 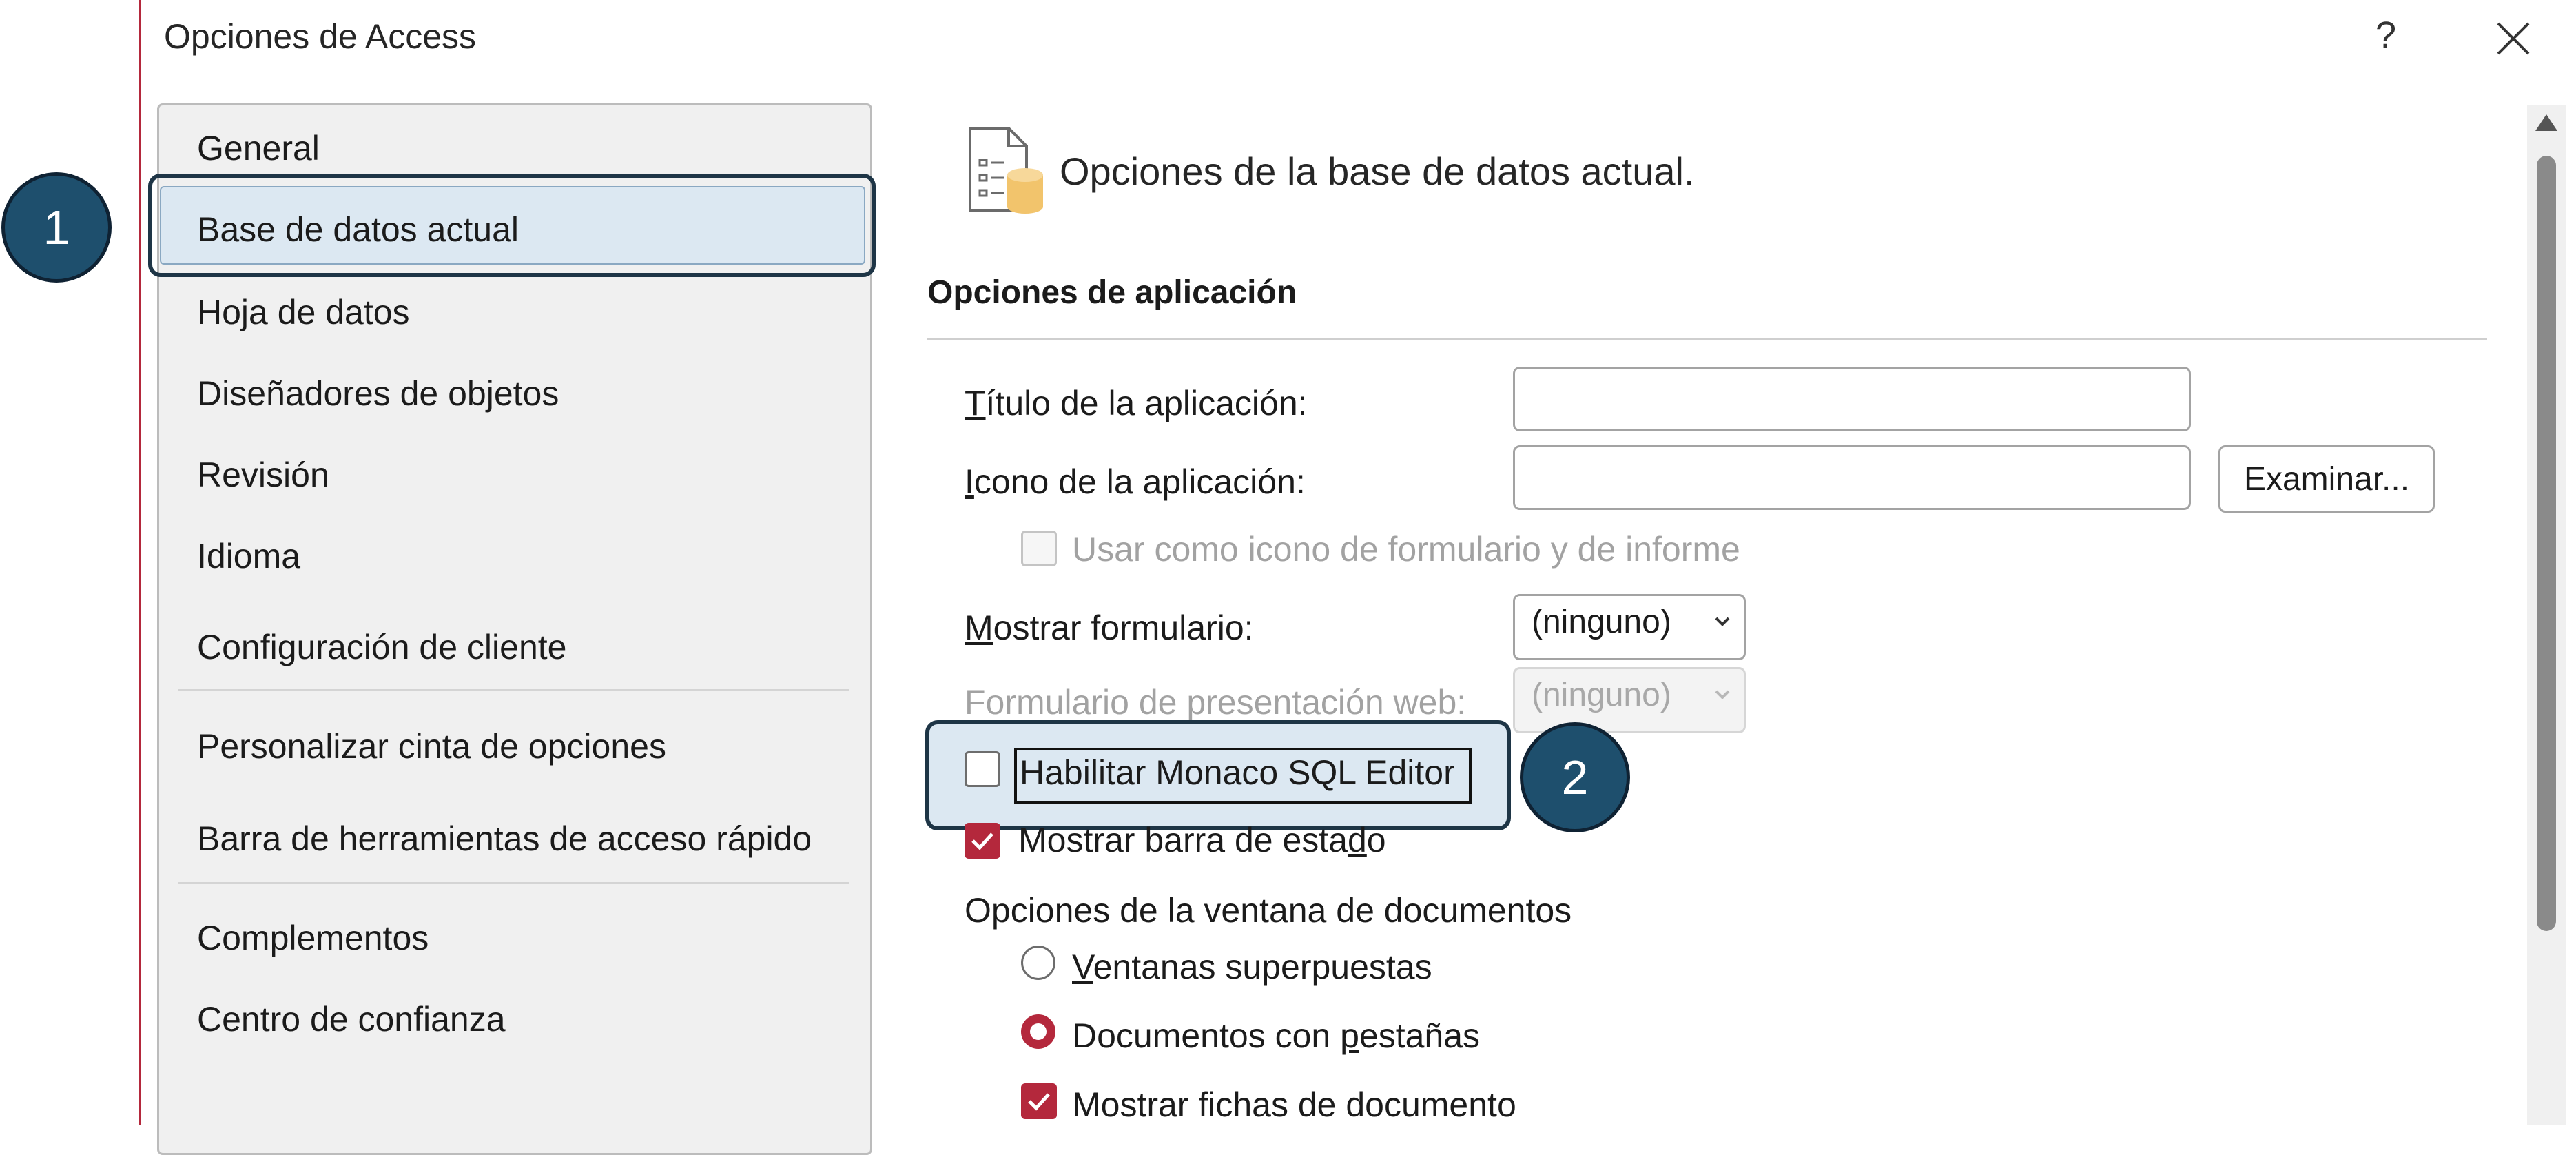 What do you see at coordinates (303, 312) in the screenshot?
I see `nav-item-hoja-de-datos: Hoja de datos` at bounding box center [303, 312].